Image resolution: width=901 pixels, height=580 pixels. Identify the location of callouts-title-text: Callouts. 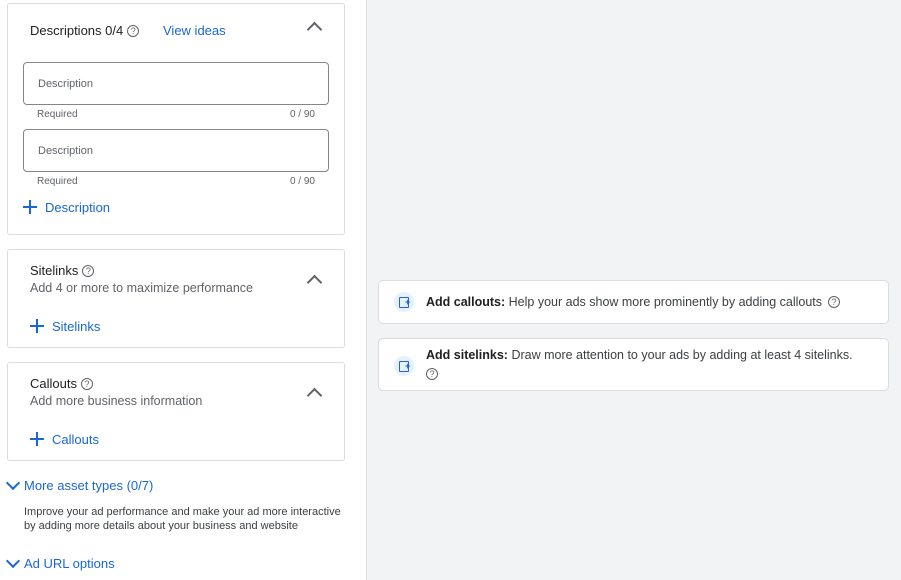
(53, 383).